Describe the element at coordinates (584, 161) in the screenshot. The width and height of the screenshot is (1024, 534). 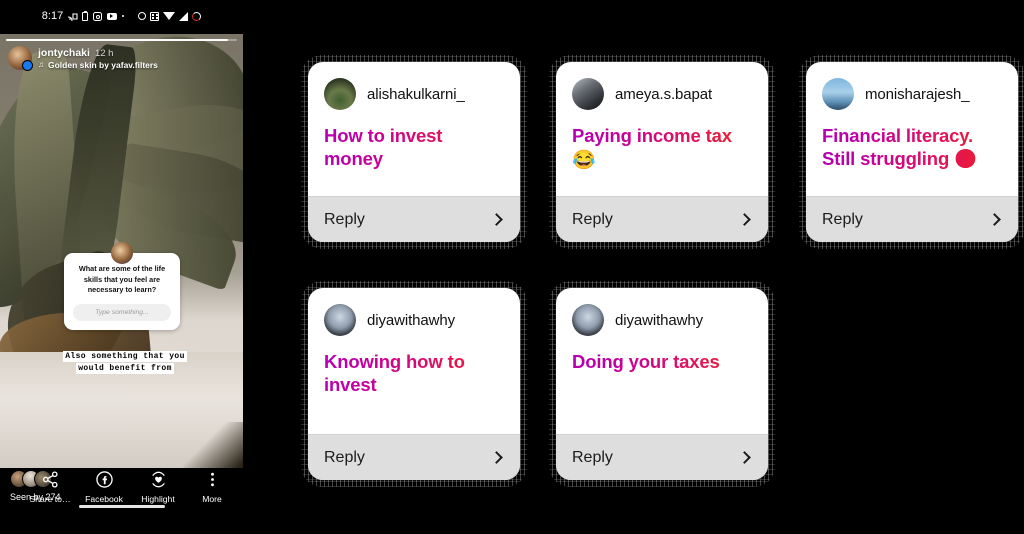
I see `card-answer-emoji: 😂` at that location.